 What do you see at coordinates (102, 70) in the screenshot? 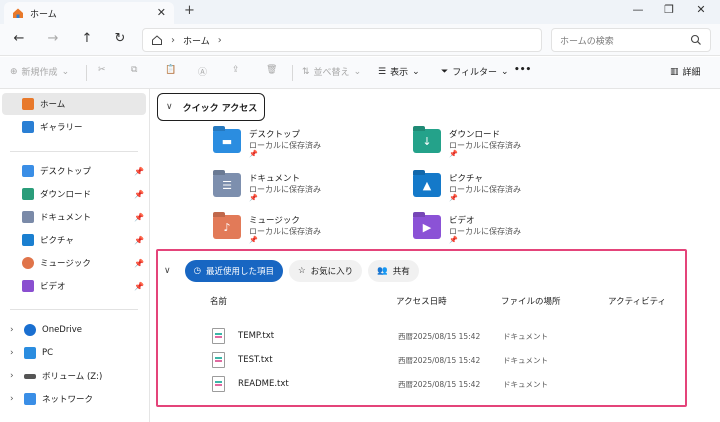
I see `cut-icon: ✂` at bounding box center [102, 70].